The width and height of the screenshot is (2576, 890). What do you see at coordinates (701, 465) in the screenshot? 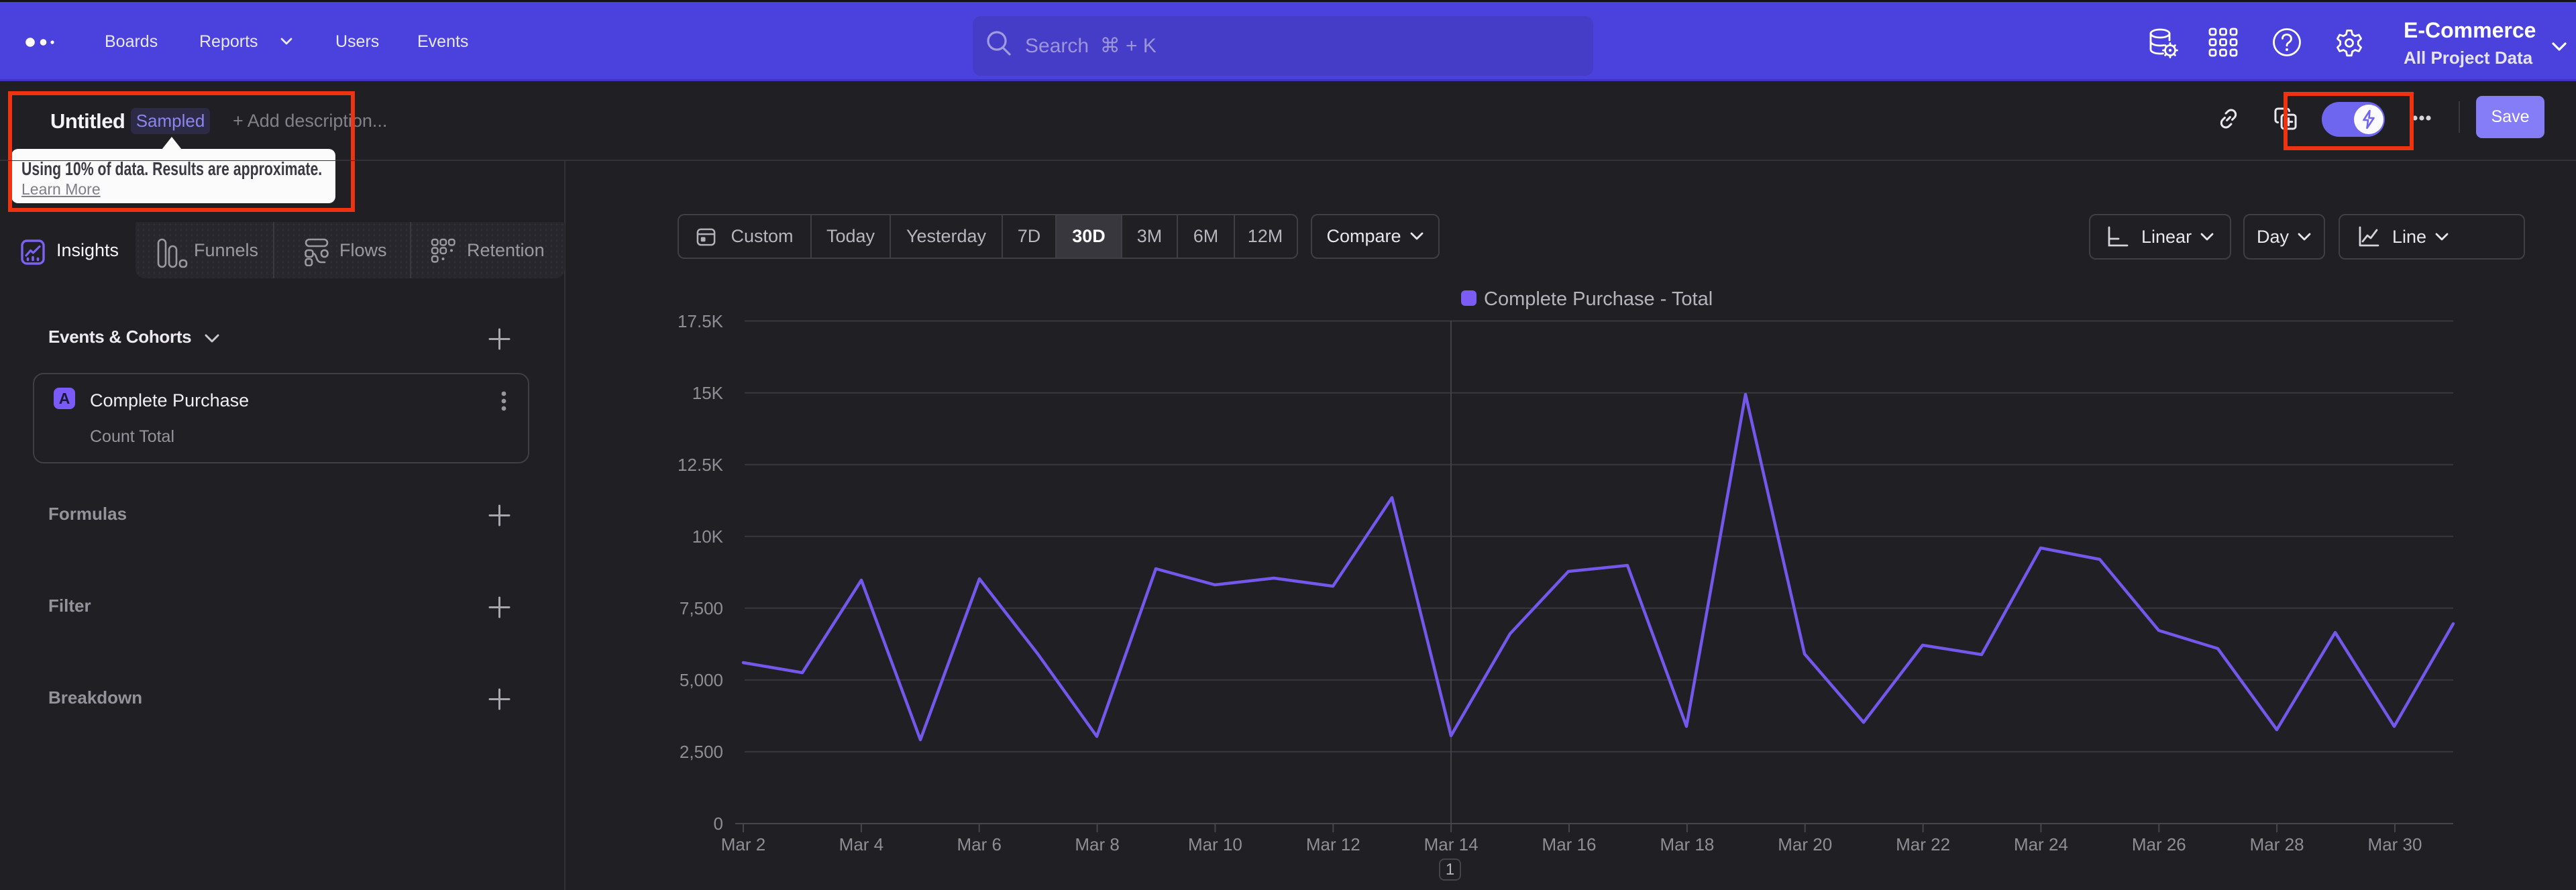
I see `svg-text: 12.5K` at bounding box center [701, 465].